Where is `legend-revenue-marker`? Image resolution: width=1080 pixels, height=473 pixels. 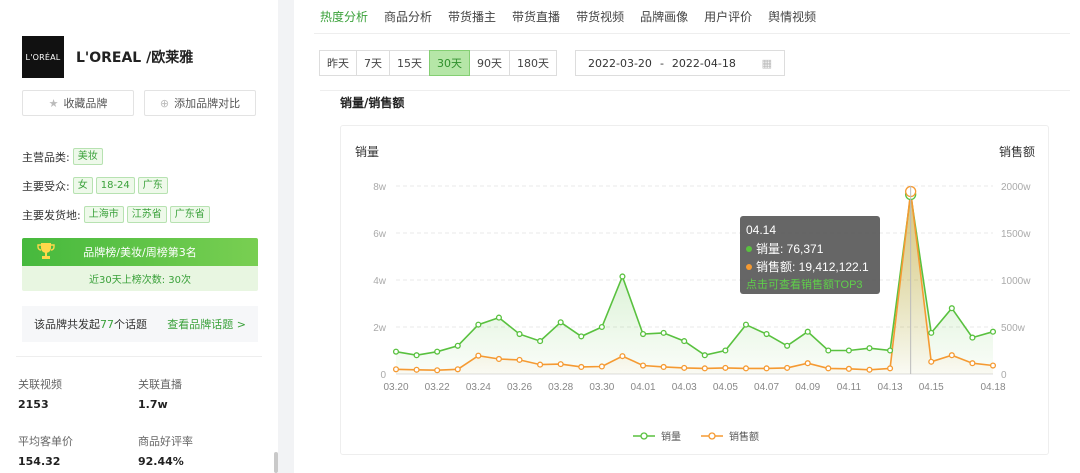 legend-revenue-marker is located at coordinates (712, 436).